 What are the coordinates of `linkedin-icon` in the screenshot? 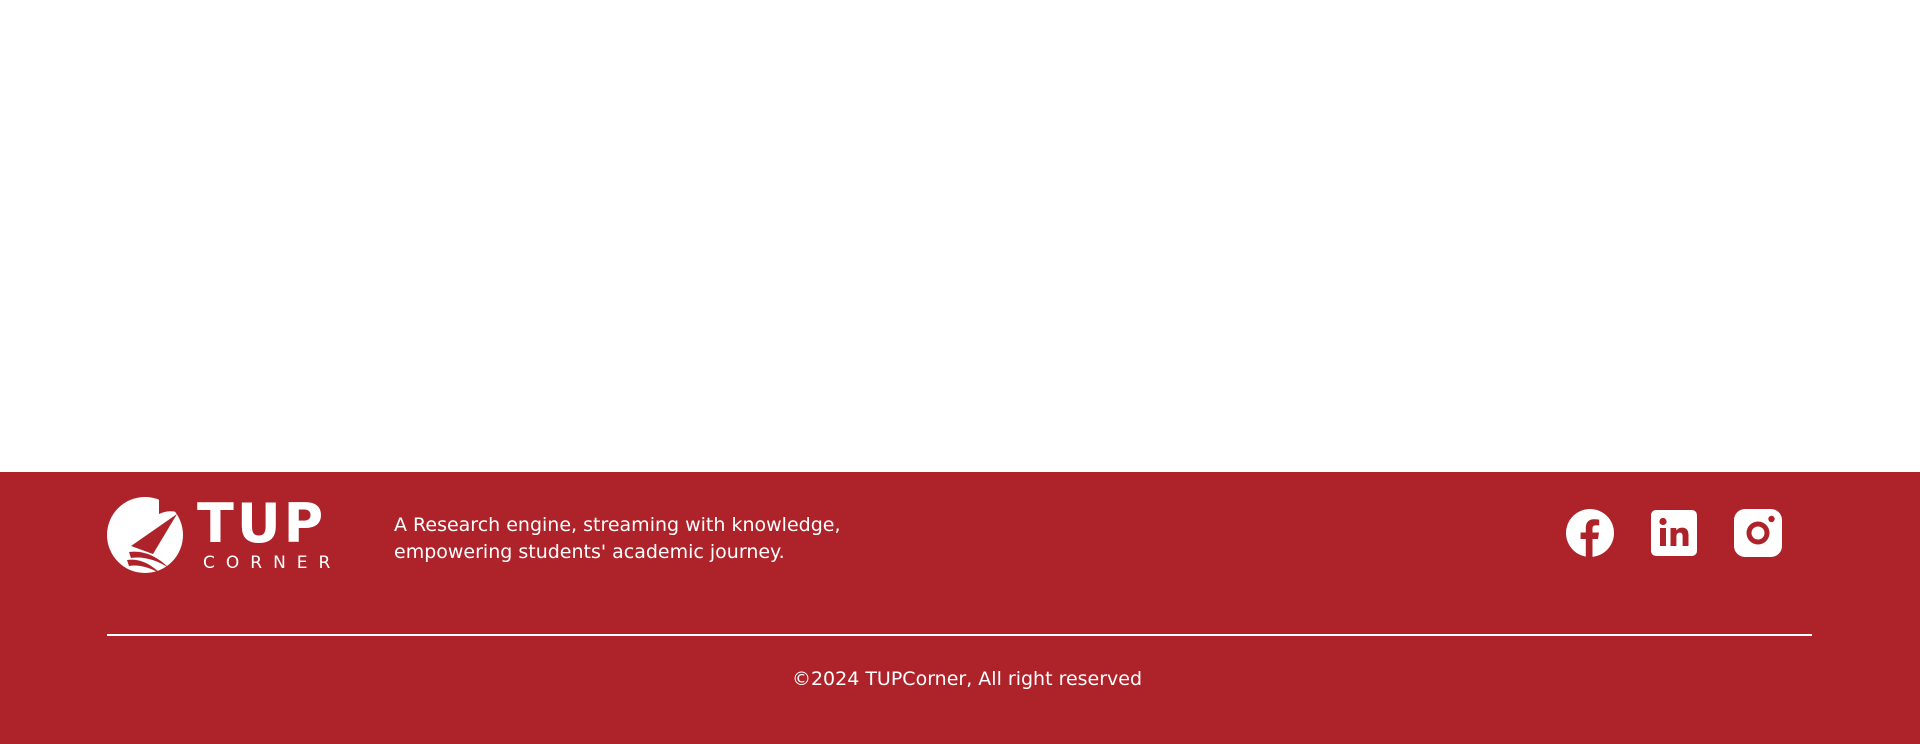 It's located at (1674, 533).